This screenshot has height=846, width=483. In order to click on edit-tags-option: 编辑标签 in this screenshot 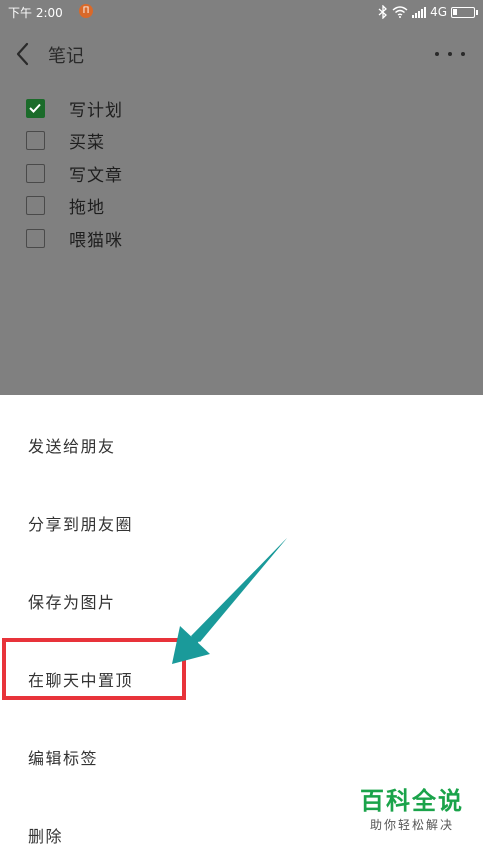, I will do `click(241, 747)`.